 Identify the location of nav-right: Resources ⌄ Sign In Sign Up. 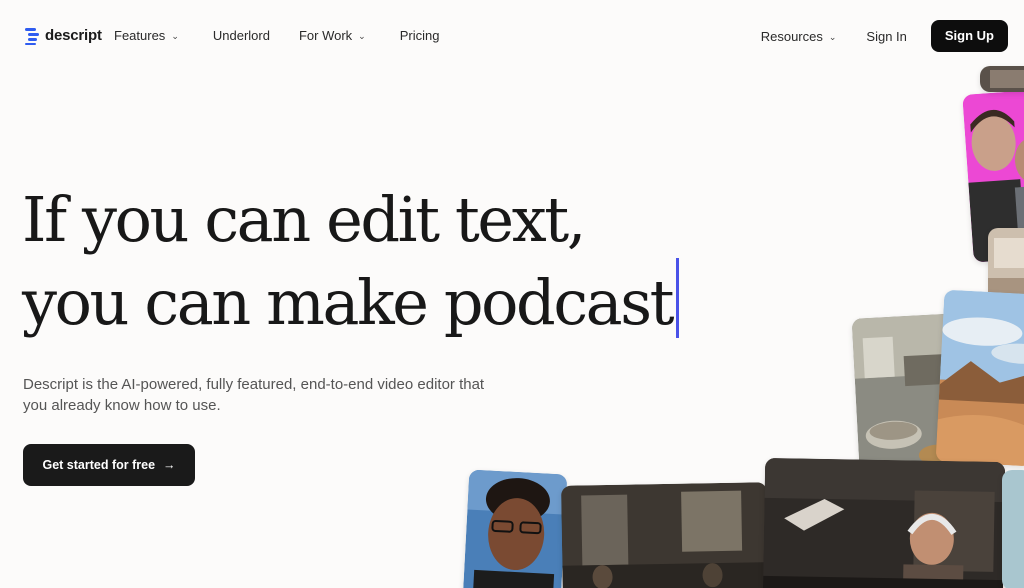
(884, 36).